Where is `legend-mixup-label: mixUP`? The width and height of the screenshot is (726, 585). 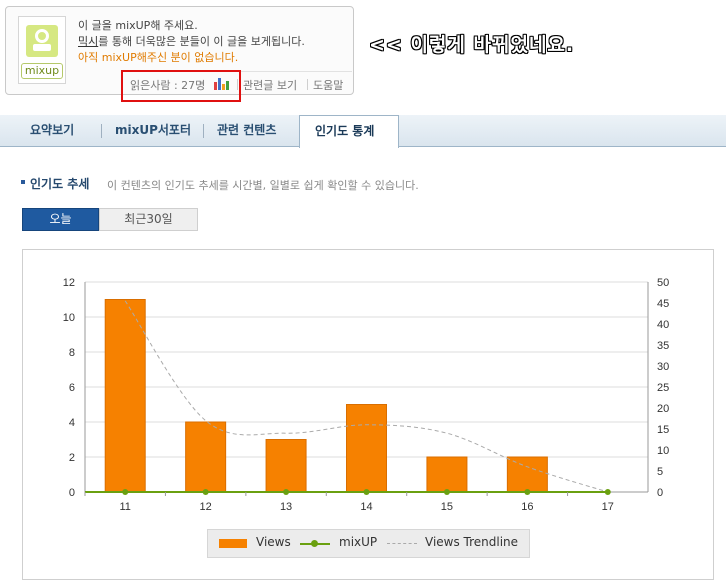
legend-mixup-label: mixUP is located at coordinates (358, 542).